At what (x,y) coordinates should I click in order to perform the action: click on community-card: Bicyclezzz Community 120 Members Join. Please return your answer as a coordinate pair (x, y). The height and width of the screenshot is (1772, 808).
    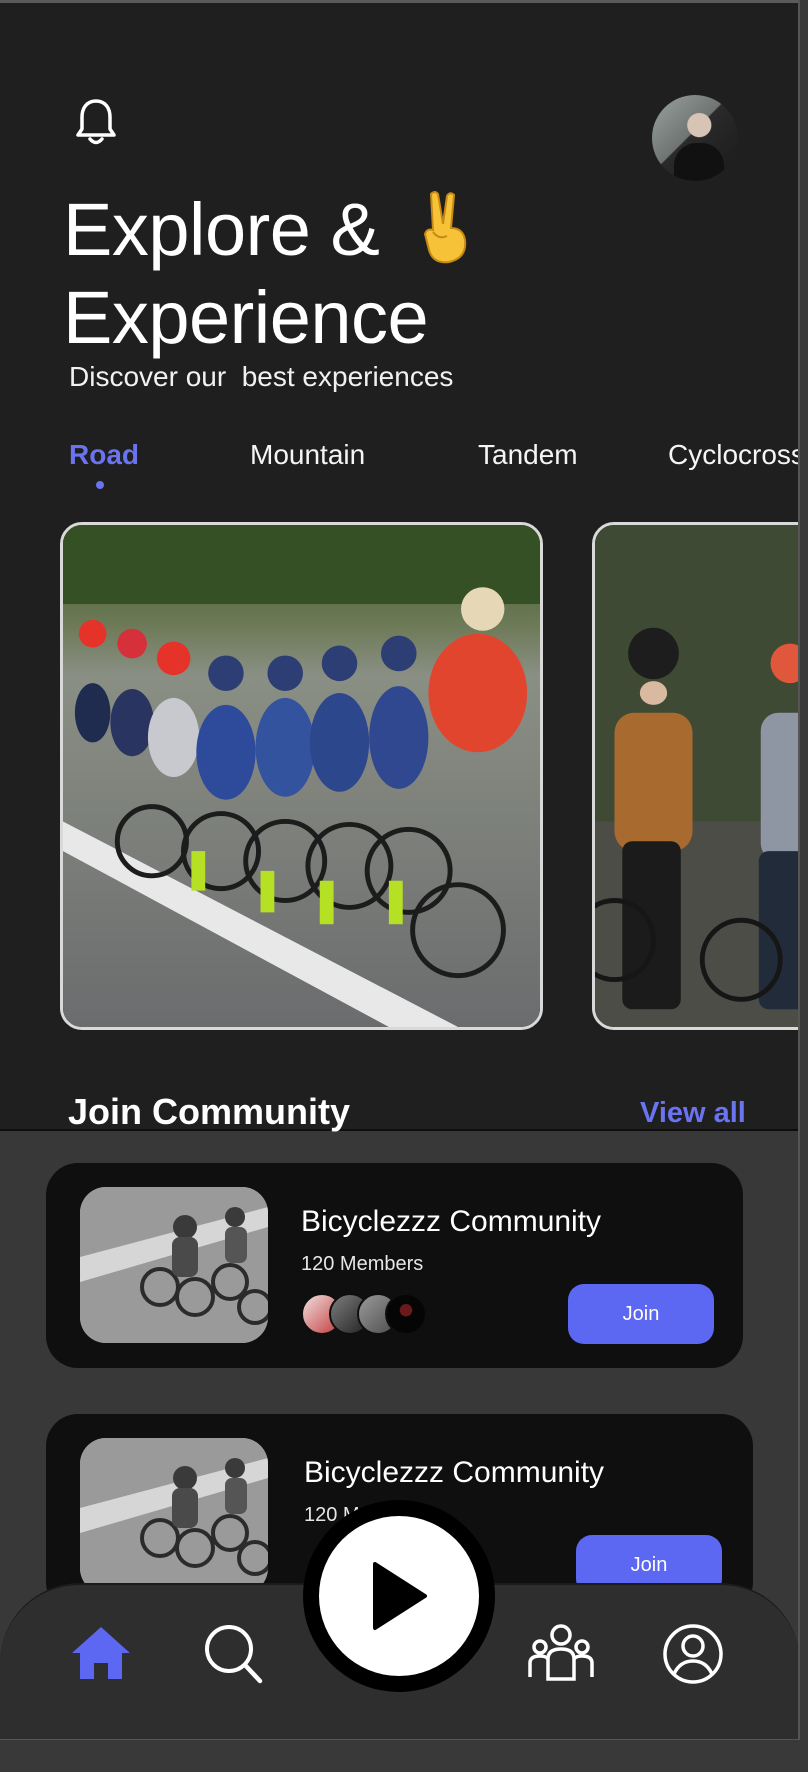
    Looking at the image, I should click on (394, 1265).